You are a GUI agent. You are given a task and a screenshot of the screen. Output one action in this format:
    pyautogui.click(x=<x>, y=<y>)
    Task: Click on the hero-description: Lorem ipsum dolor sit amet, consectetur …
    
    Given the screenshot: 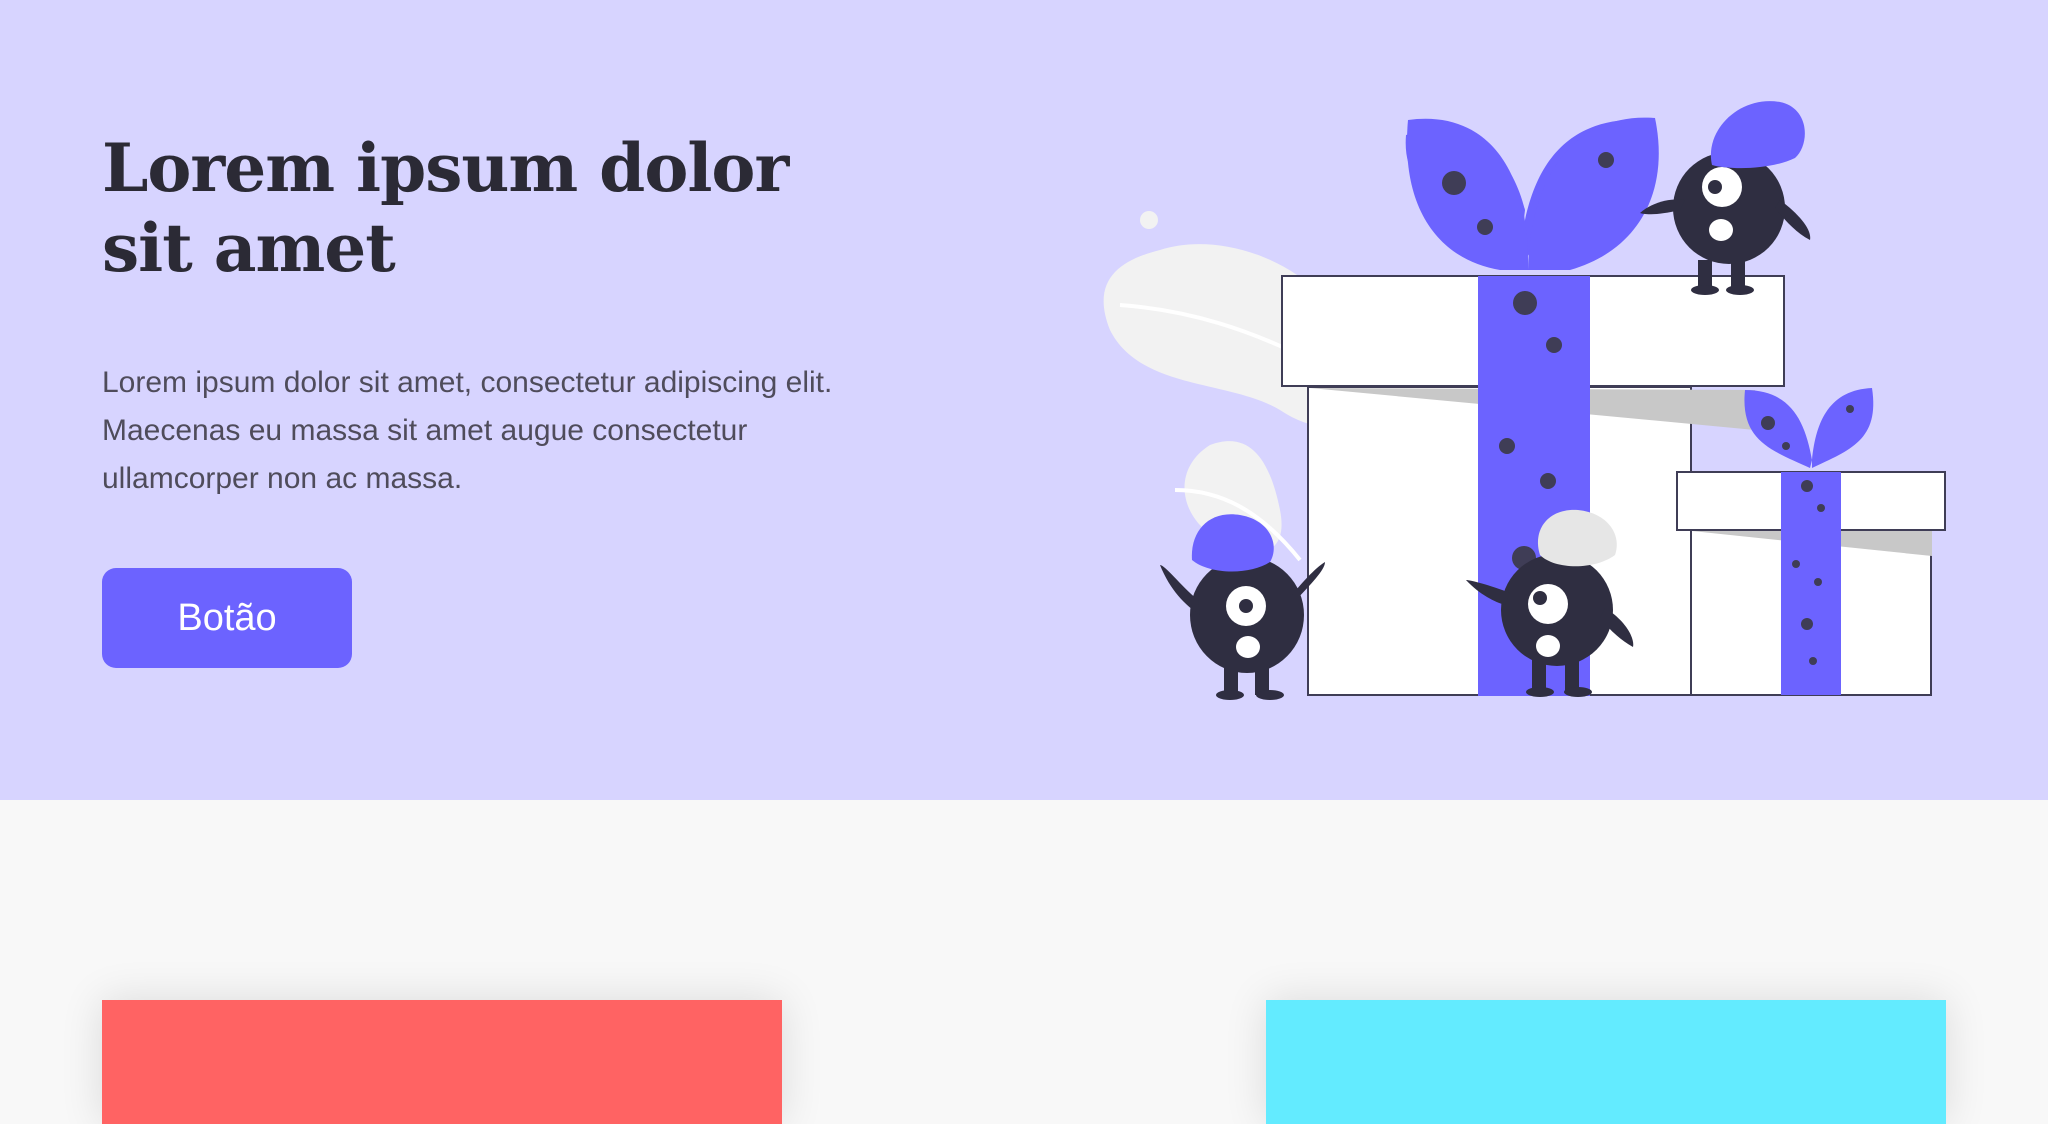 What is the action you would take?
    pyautogui.click(x=467, y=430)
    